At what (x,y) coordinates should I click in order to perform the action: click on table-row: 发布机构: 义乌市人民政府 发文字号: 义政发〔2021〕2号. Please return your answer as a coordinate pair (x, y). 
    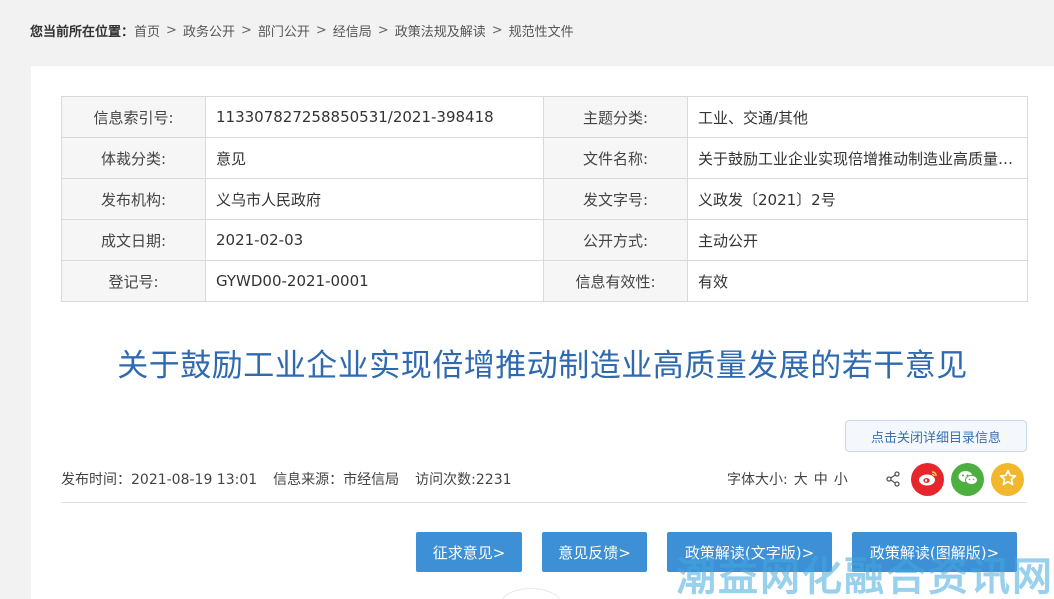
    Looking at the image, I should click on (544, 199).